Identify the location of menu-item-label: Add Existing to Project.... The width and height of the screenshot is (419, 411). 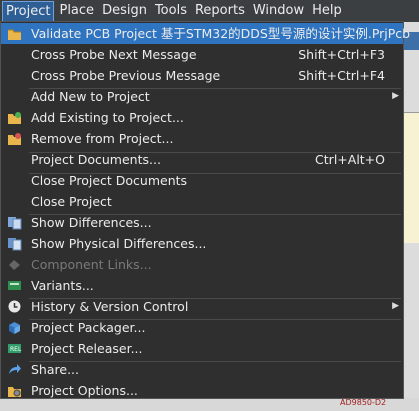
(107, 117).